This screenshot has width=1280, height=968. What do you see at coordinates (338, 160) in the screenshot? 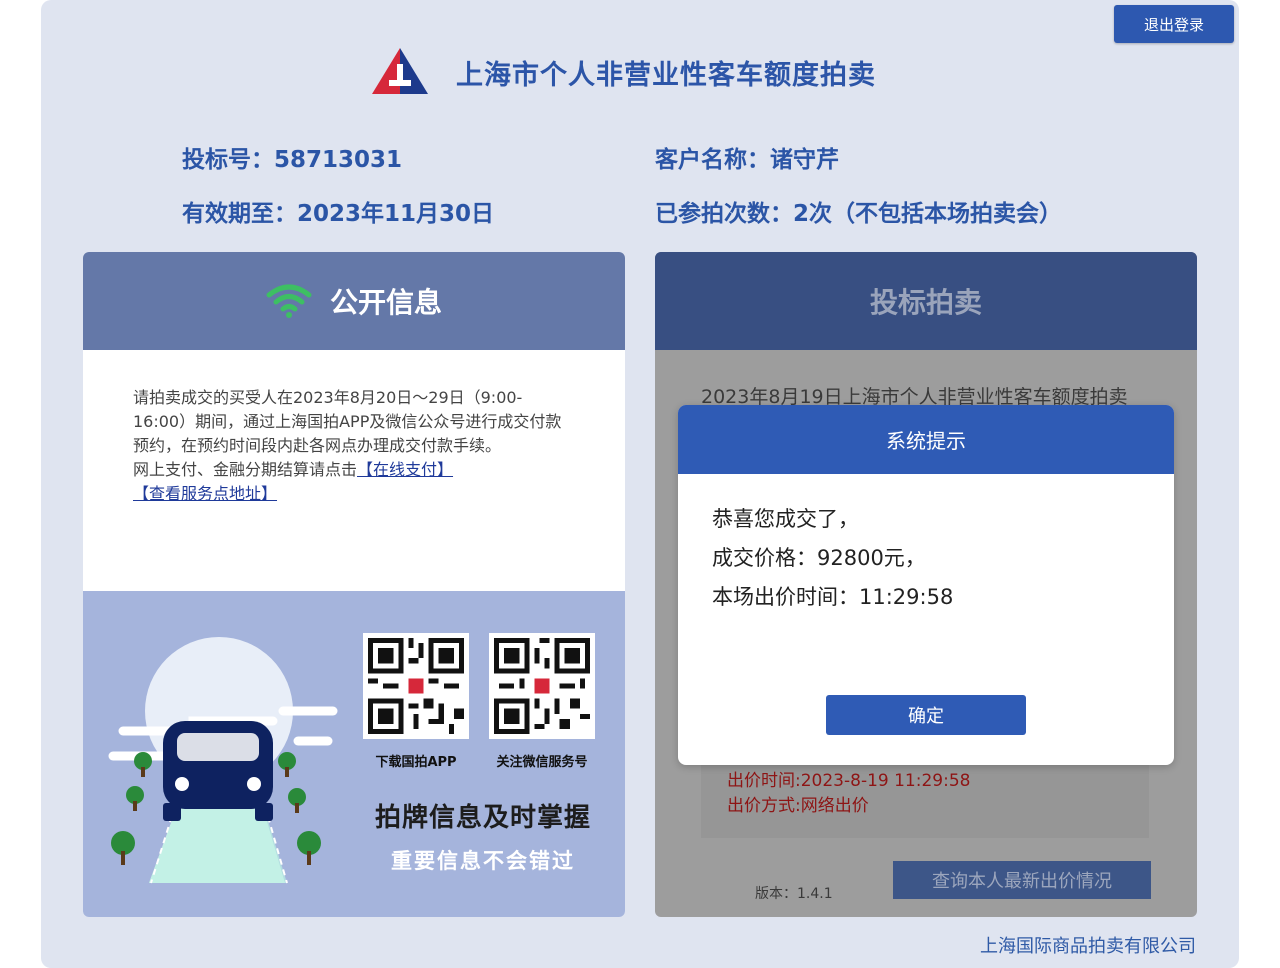
I see `bid-number-value: 58713031` at bounding box center [338, 160].